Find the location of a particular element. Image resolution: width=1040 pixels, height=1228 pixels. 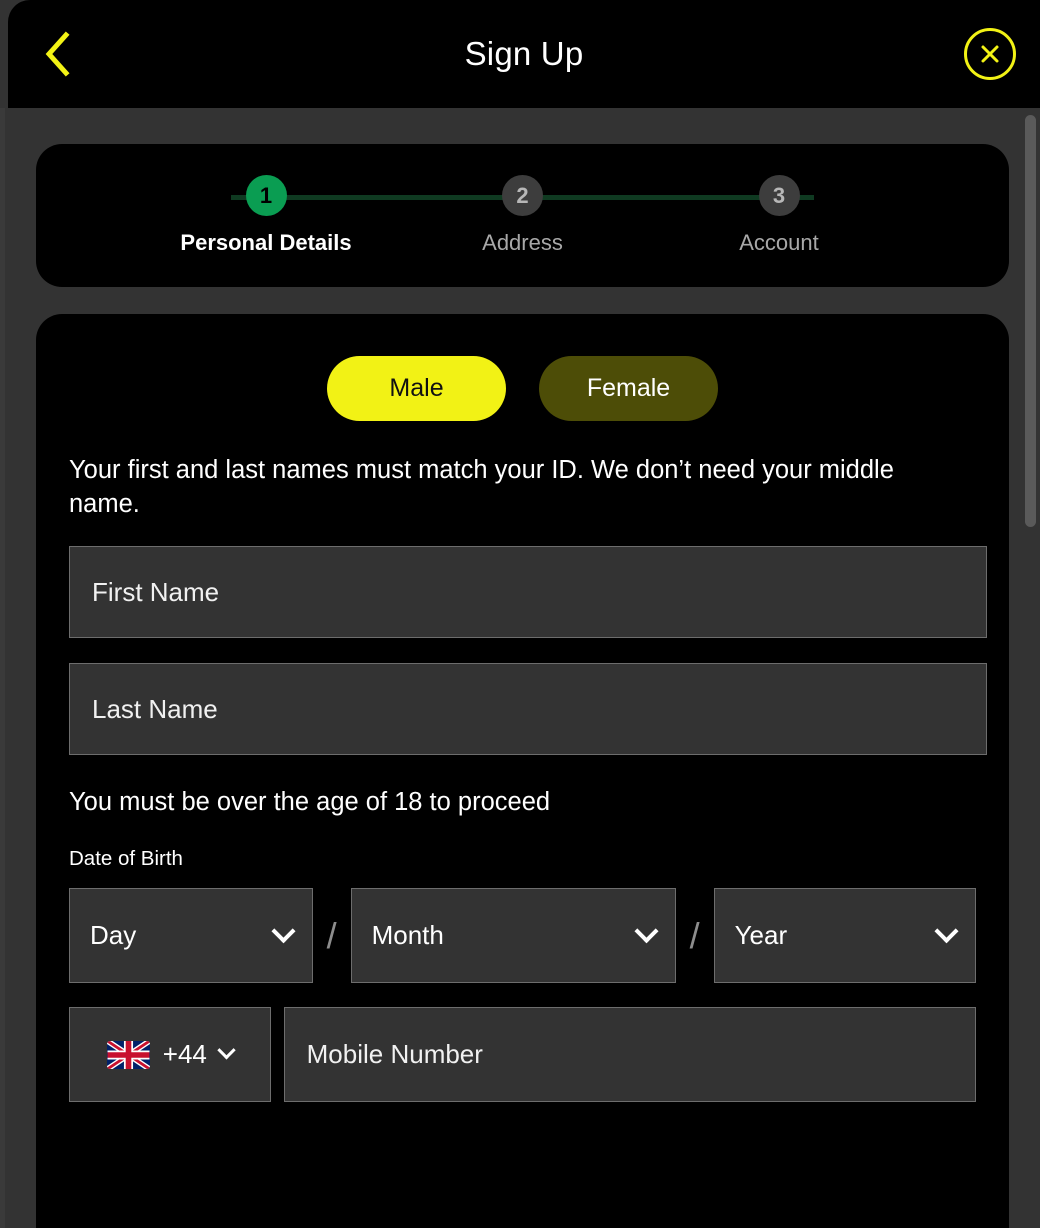

dob-month-select: Month is located at coordinates (513, 936).